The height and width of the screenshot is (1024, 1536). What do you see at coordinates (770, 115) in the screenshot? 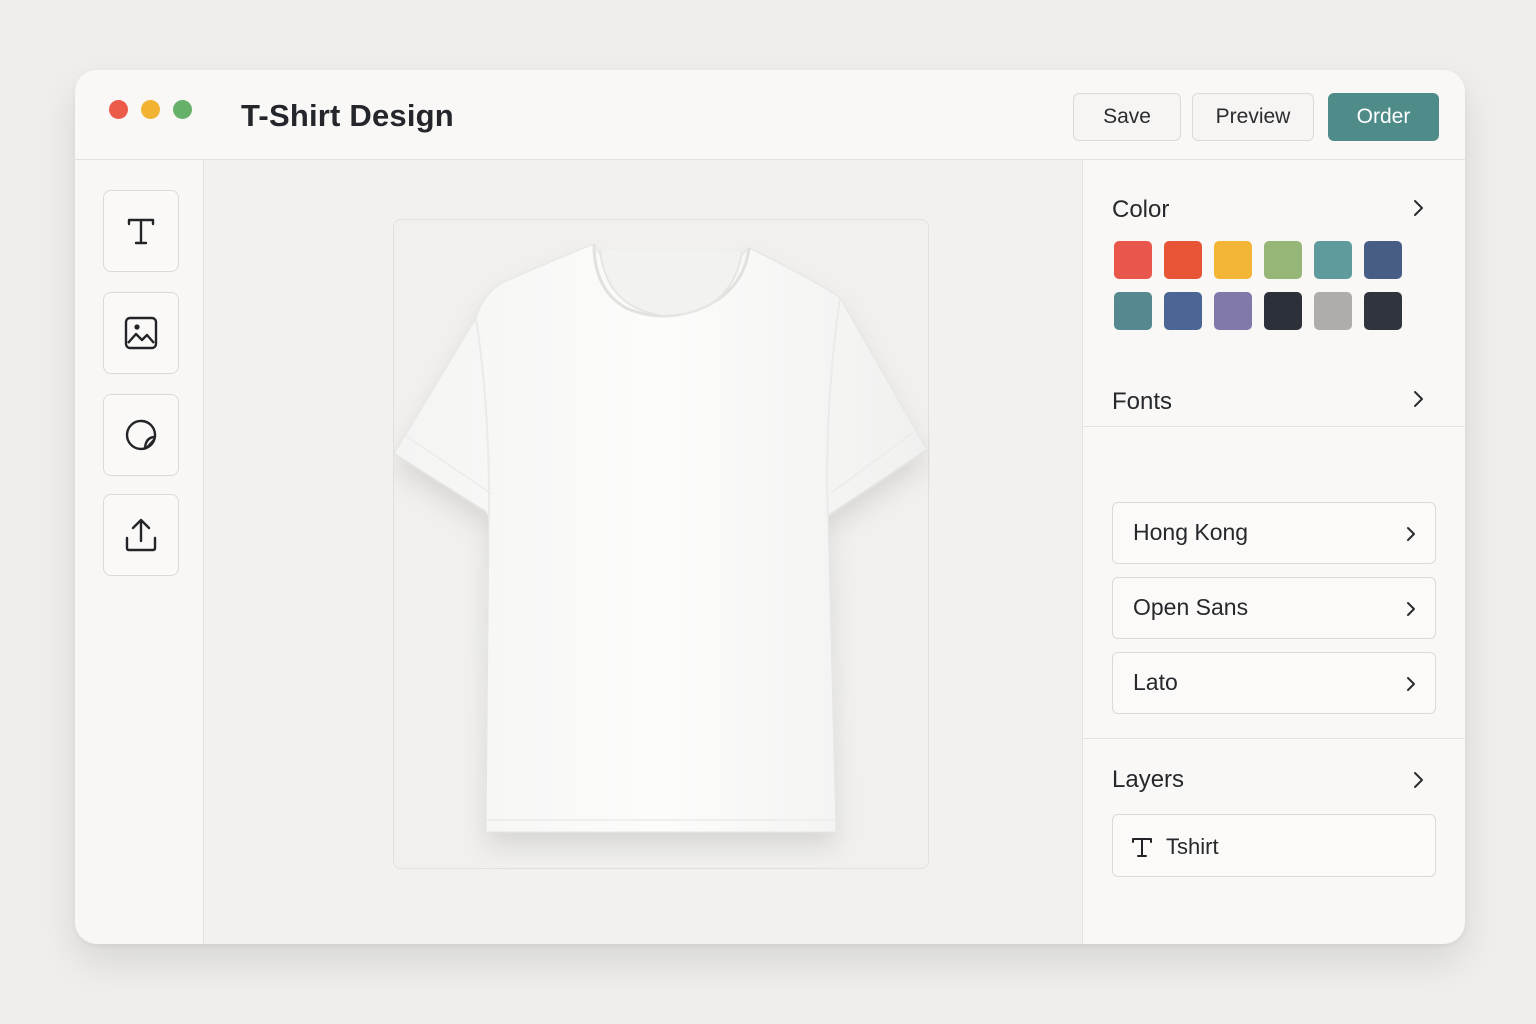
I see `title-bar: T-Shirt Design Save Preview Order` at bounding box center [770, 115].